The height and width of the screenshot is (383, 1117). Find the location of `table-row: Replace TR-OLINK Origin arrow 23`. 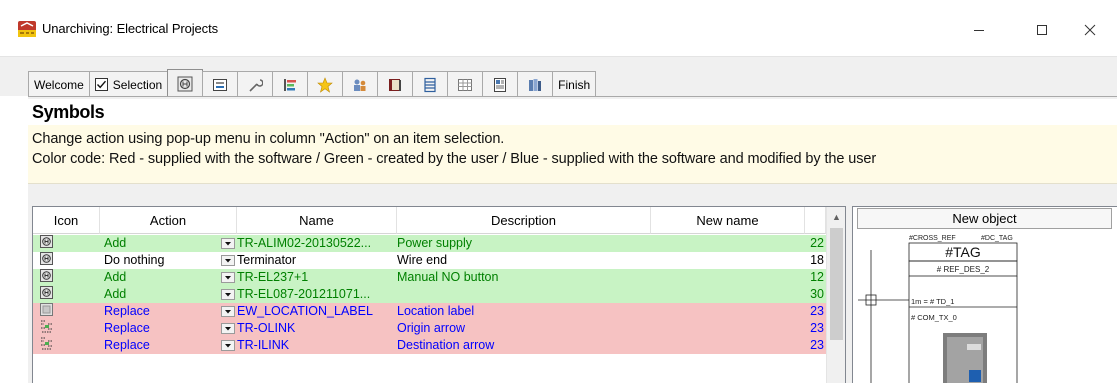

table-row: Replace TR-OLINK Origin arrow 23 is located at coordinates (429, 328).